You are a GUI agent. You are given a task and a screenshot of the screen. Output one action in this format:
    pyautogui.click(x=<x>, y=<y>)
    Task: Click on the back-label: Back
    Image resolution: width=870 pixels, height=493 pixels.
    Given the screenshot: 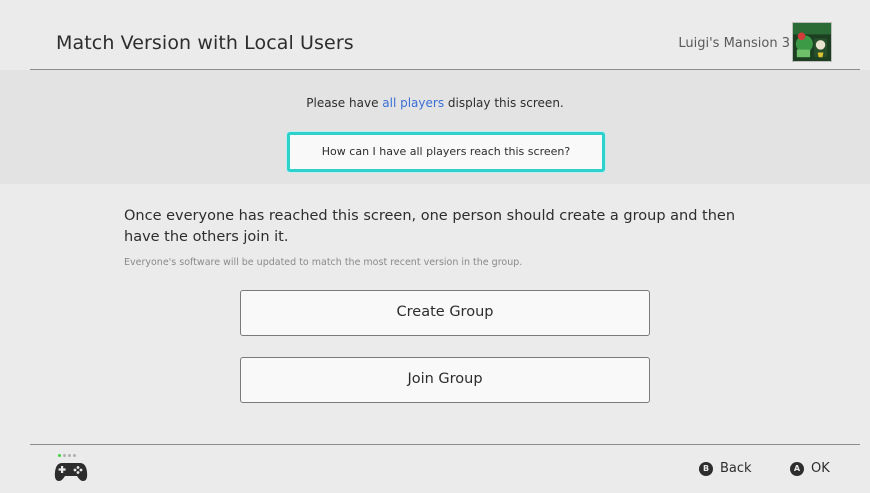 What is the action you would take?
    pyautogui.click(x=736, y=468)
    